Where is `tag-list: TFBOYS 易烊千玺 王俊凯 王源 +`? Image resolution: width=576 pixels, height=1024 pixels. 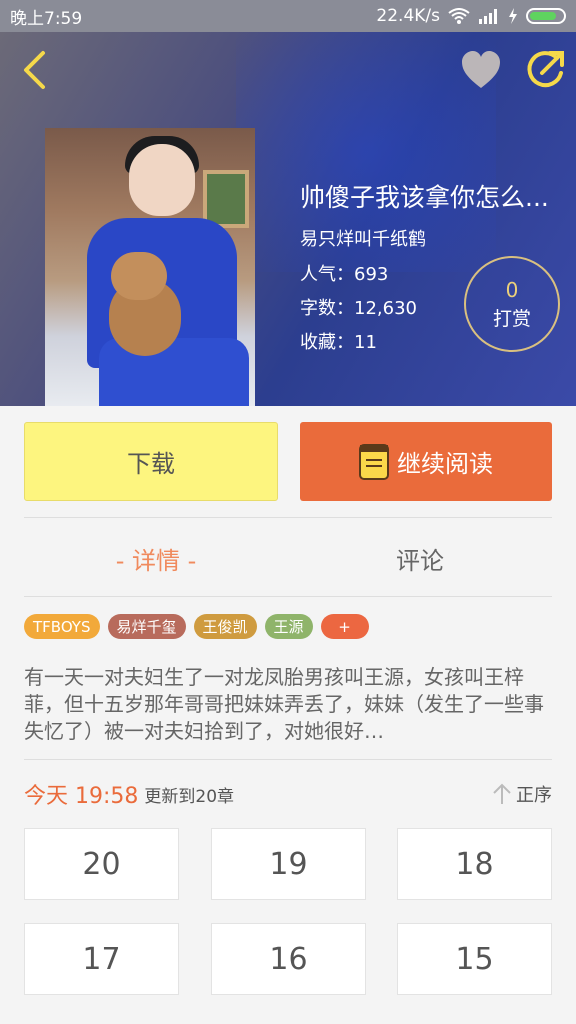
tag-list: TFBOYS 易烊千玺 王俊凯 王源 + is located at coordinates (196, 626).